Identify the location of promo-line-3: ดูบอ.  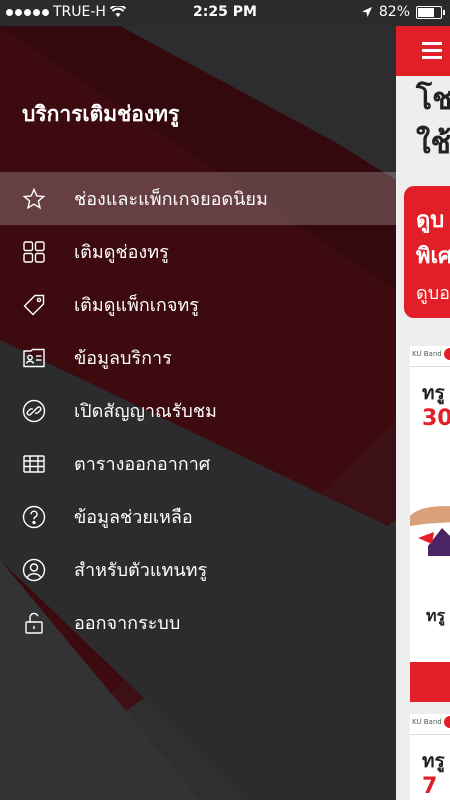
(433, 293).